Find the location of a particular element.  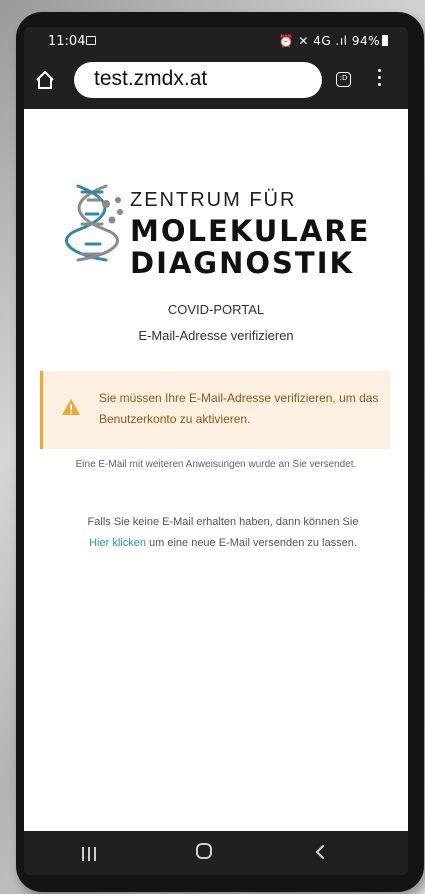

more-vert-icon is located at coordinates (380, 79).